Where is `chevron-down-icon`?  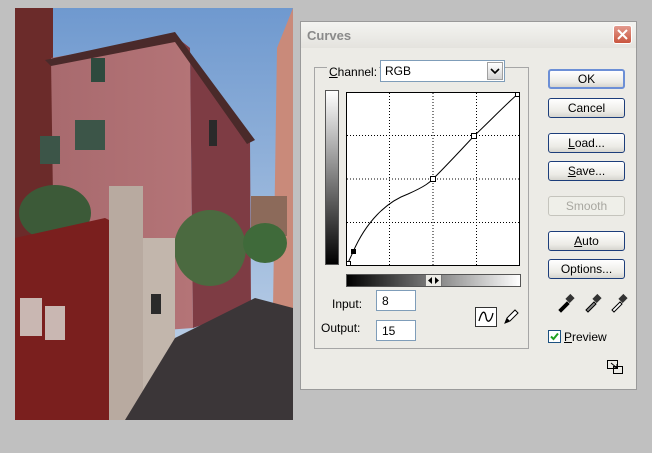
chevron-down-icon is located at coordinates (495, 71).